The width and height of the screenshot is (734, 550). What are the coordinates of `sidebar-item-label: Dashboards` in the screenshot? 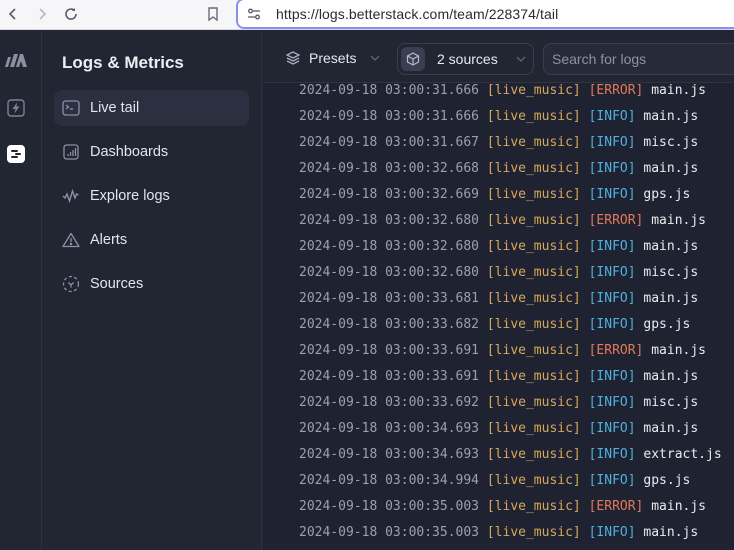 It's located at (129, 152).